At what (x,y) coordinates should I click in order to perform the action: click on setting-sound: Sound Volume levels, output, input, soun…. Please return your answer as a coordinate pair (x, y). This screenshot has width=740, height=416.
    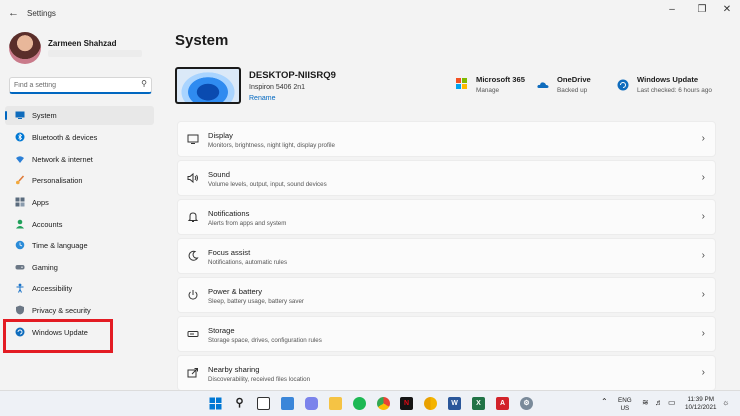
    Looking at the image, I should click on (446, 178).